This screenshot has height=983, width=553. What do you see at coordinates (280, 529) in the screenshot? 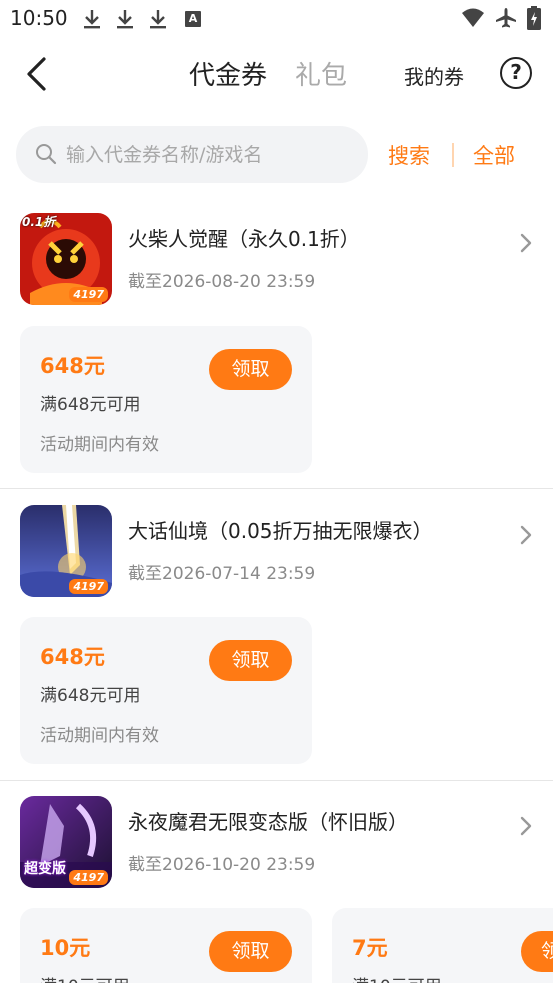
I see `game-title: 大话仙境（0.05折万抽无限爆衣）` at bounding box center [280, 529].